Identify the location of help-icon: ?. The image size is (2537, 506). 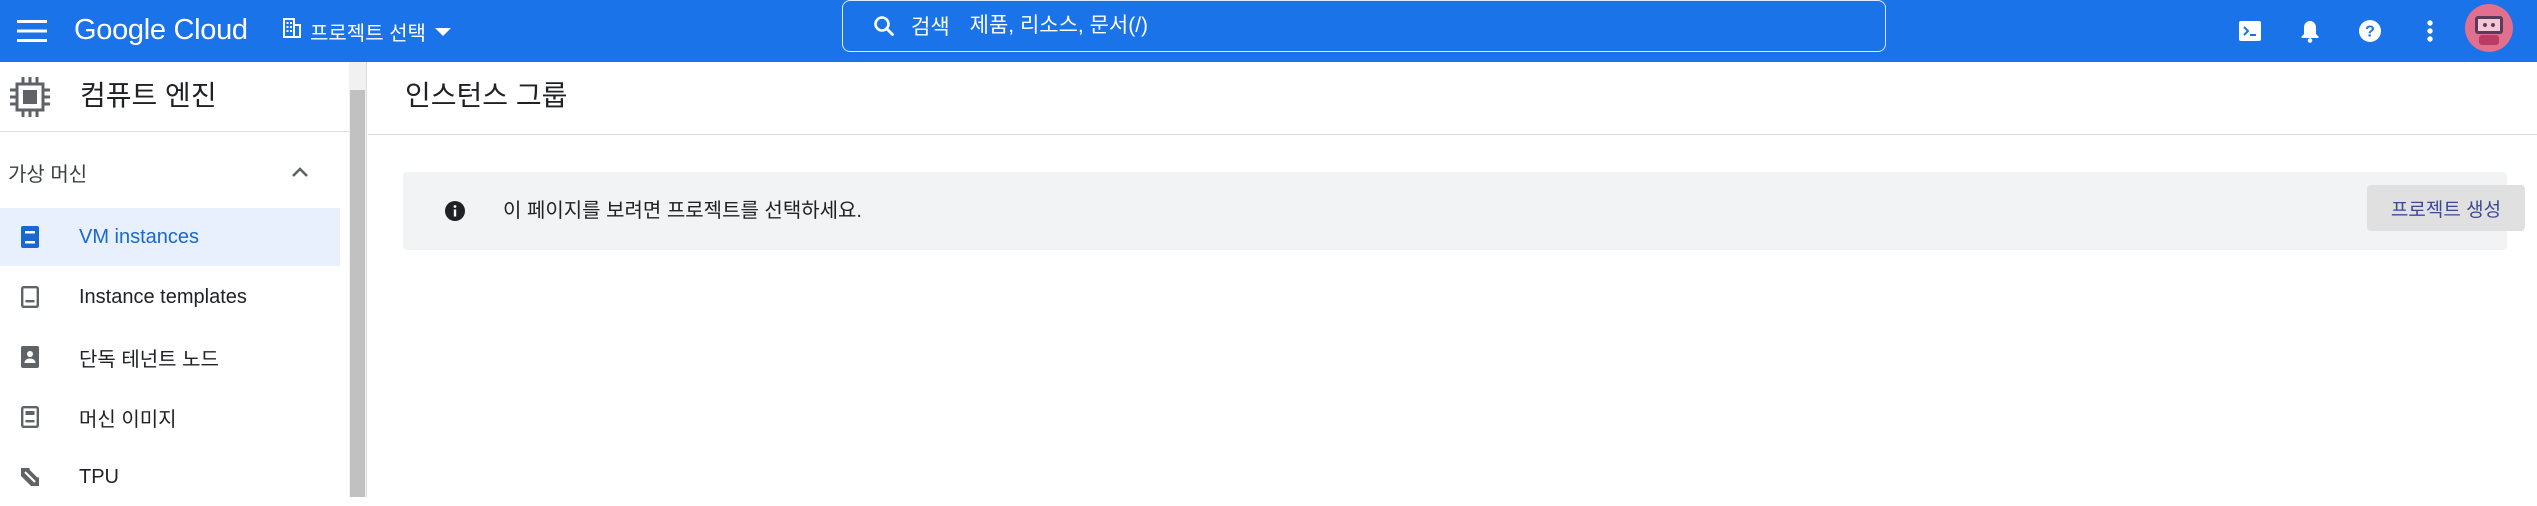
(2370, 31).